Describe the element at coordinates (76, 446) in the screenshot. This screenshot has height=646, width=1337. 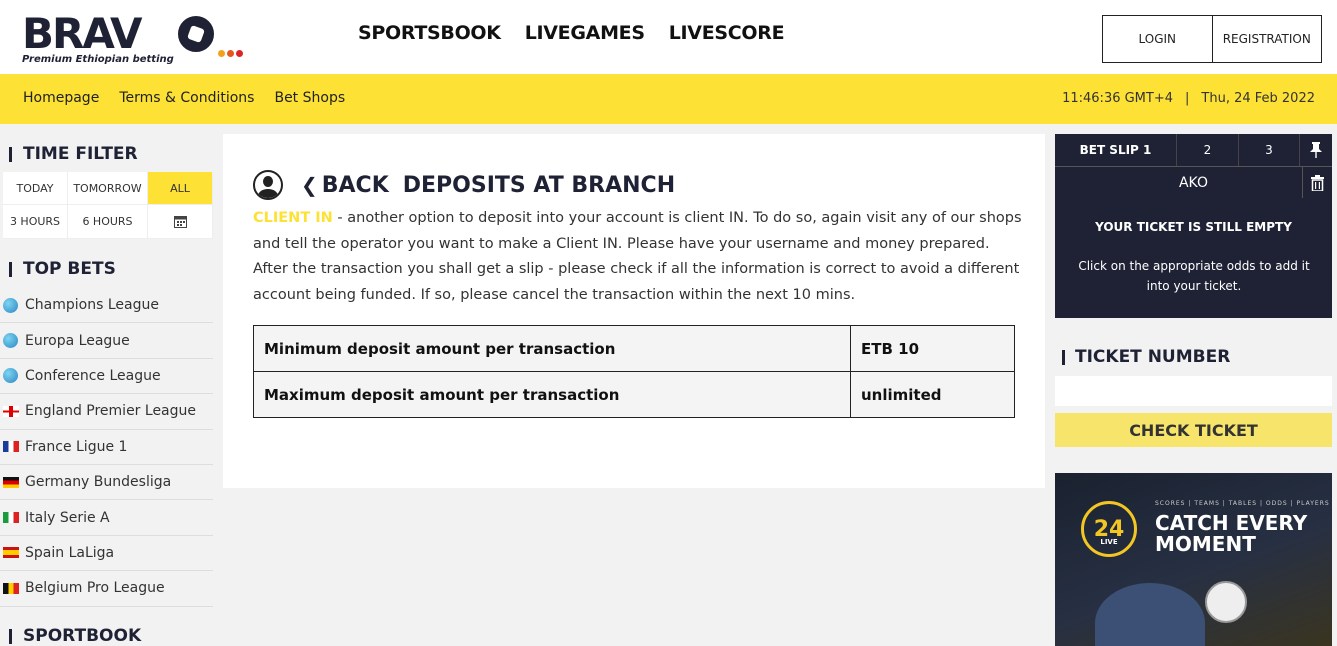
I see `league-name: France Ligue 1` at that location.